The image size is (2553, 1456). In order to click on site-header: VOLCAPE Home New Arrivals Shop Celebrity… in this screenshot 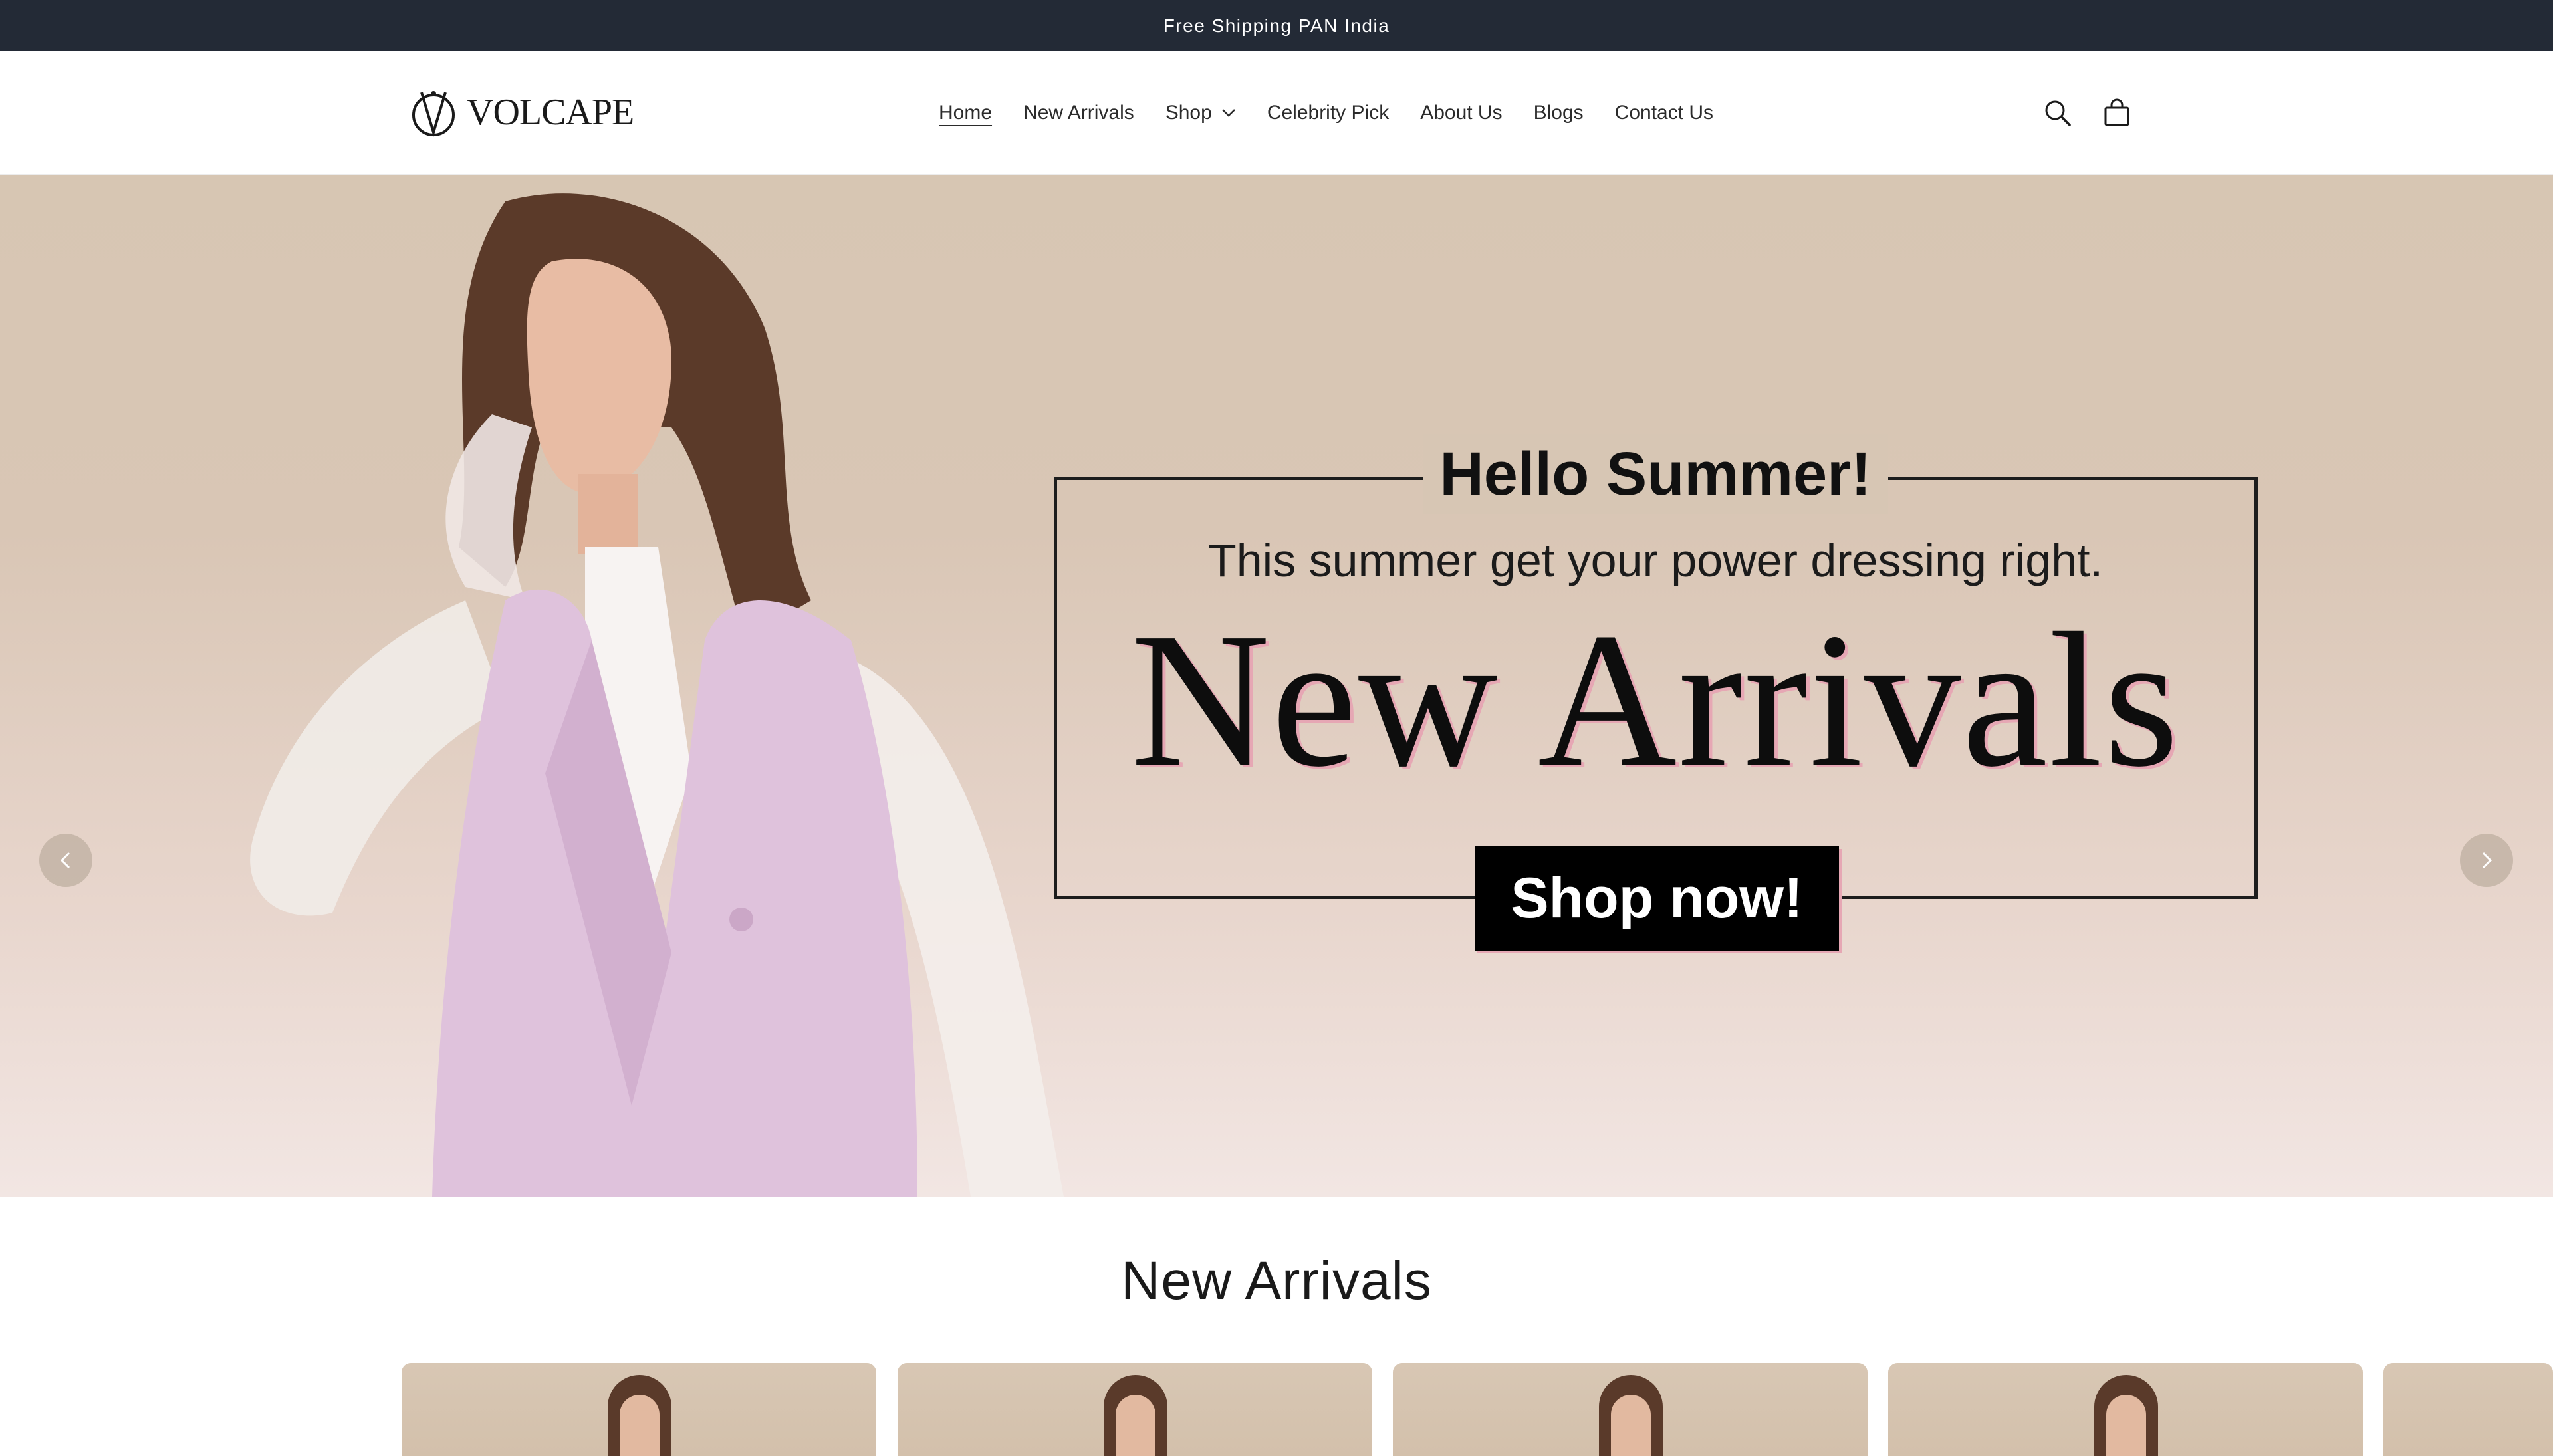, I will do `click(1276, 113)`.